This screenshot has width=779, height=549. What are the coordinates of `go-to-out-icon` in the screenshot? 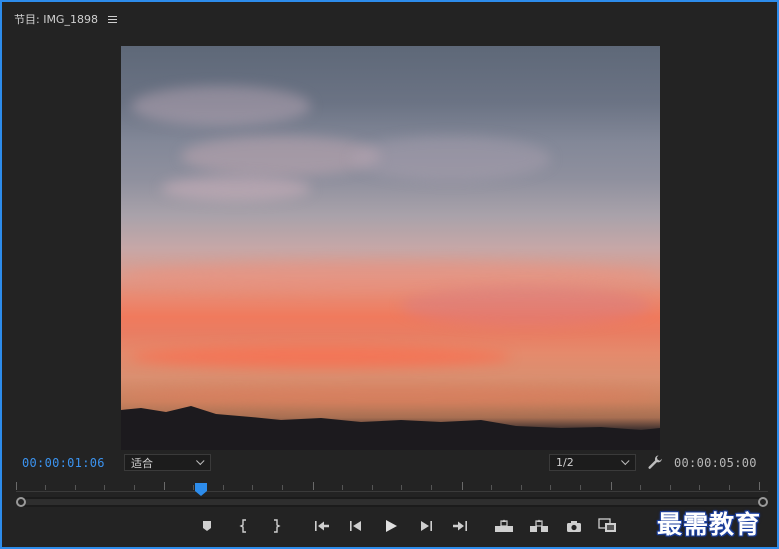 It's located at (460, 526).